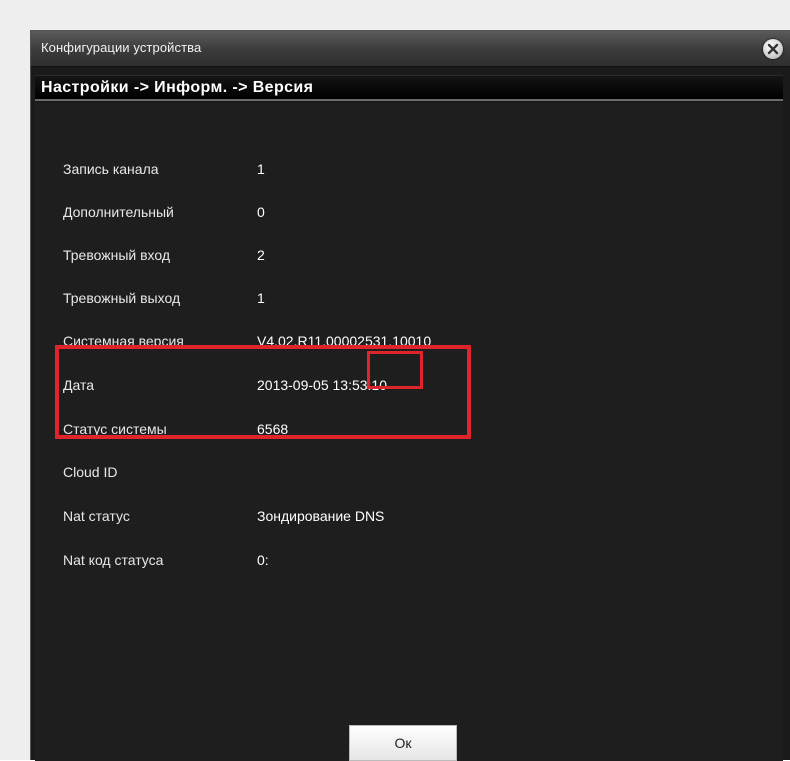 The width and height of the screenshot is (790, 761). I want to click on info-row-alarm-input: Тревожный вход 2, so click(385, 258).